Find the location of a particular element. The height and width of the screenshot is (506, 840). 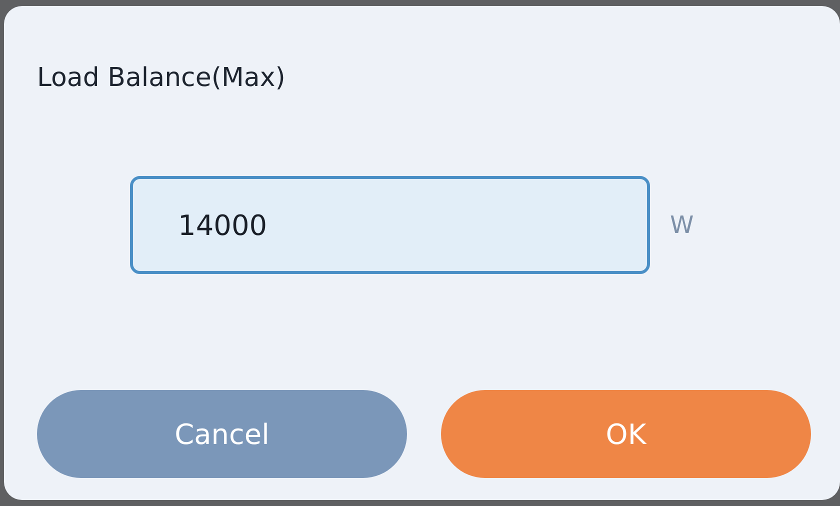

cancel-button: Cancel is located at coordinates (222, 434).